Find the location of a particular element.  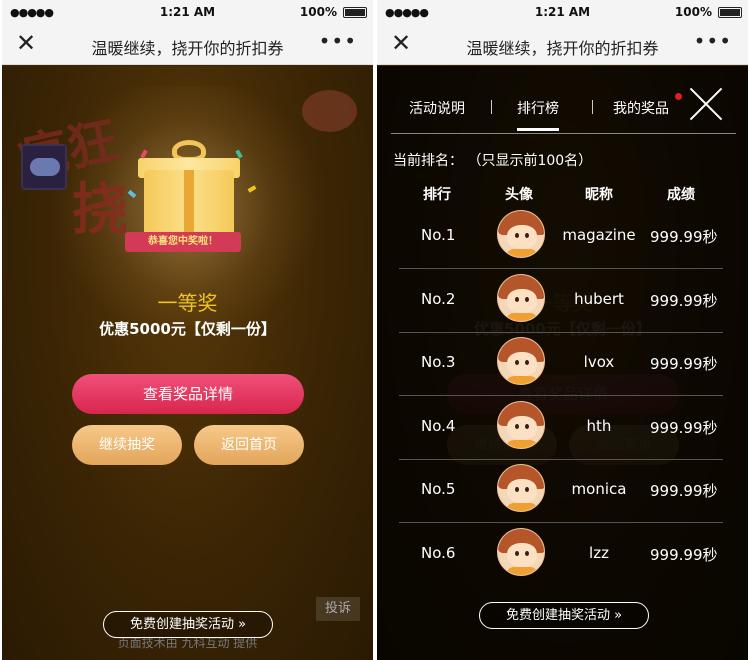

close-overlay-icon is located at coordinates (706, 104).